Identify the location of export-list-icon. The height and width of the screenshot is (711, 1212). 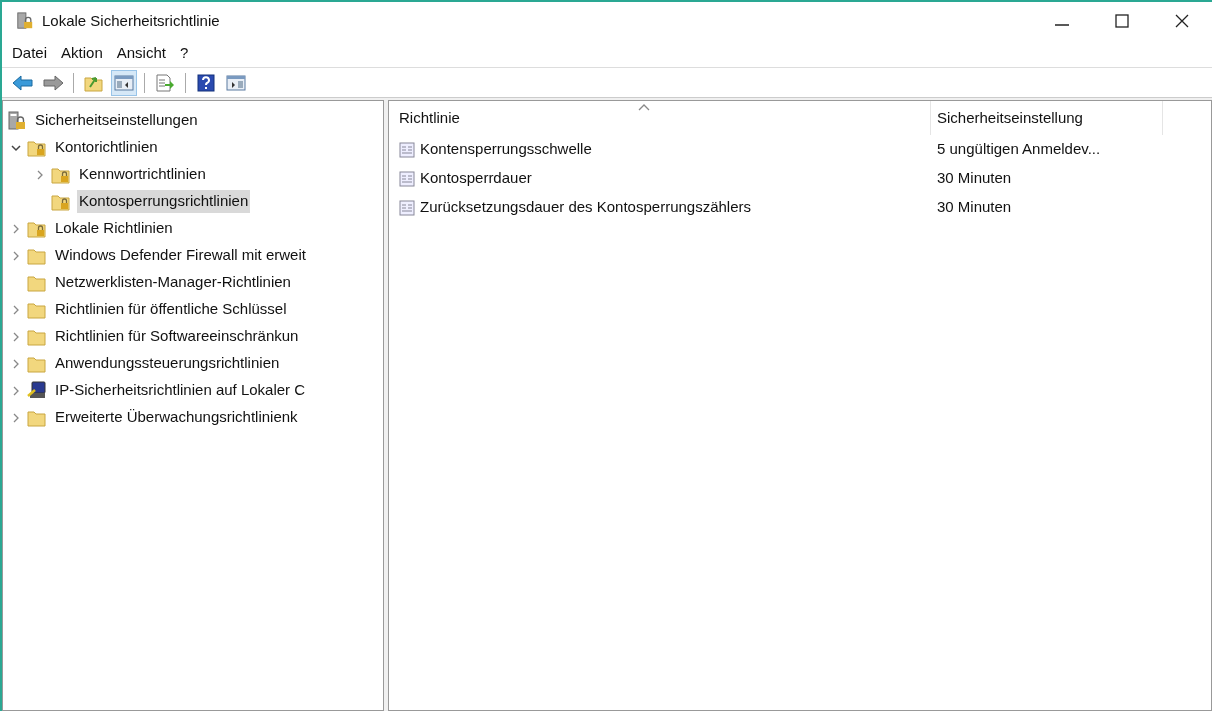
(165, 82).